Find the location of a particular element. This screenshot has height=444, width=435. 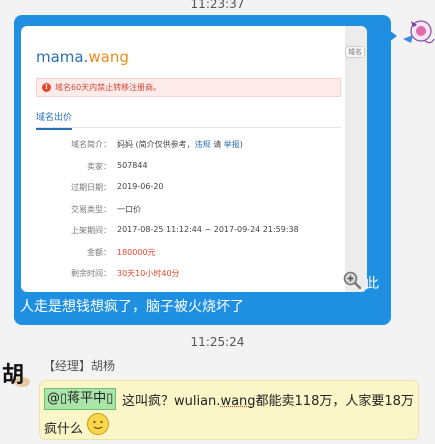

brand-part1: mama. is located at coordinates (62, 57).